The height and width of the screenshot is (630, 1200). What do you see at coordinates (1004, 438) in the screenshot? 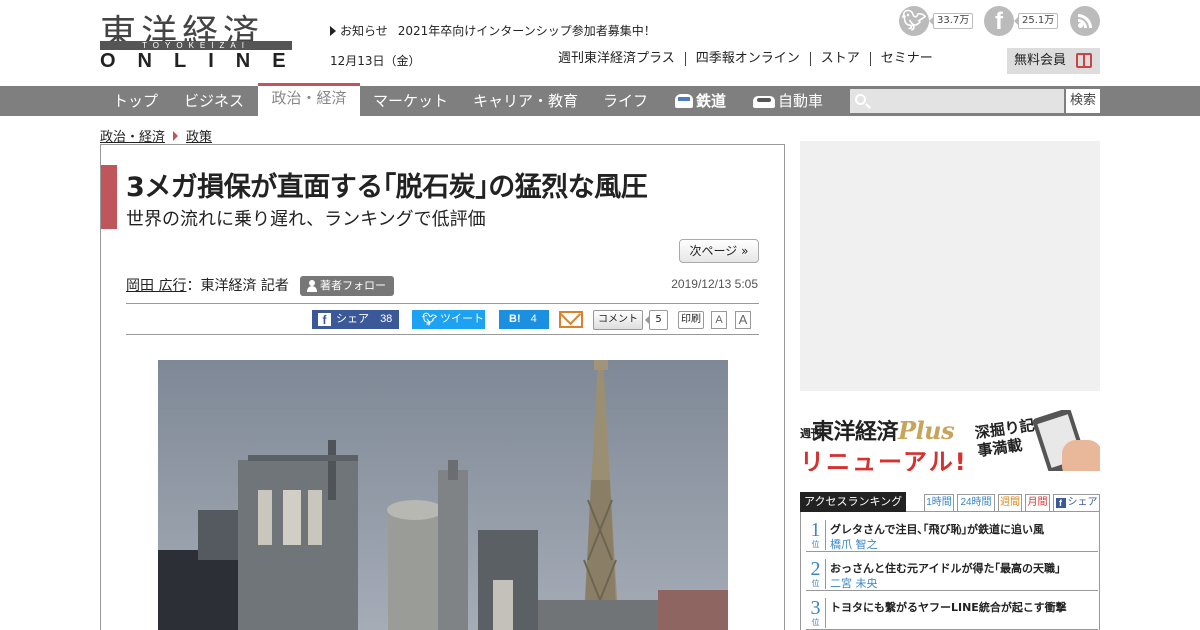
I see `banner-tagline: 深掘り記事満載` at bounding box center [1004, 438].